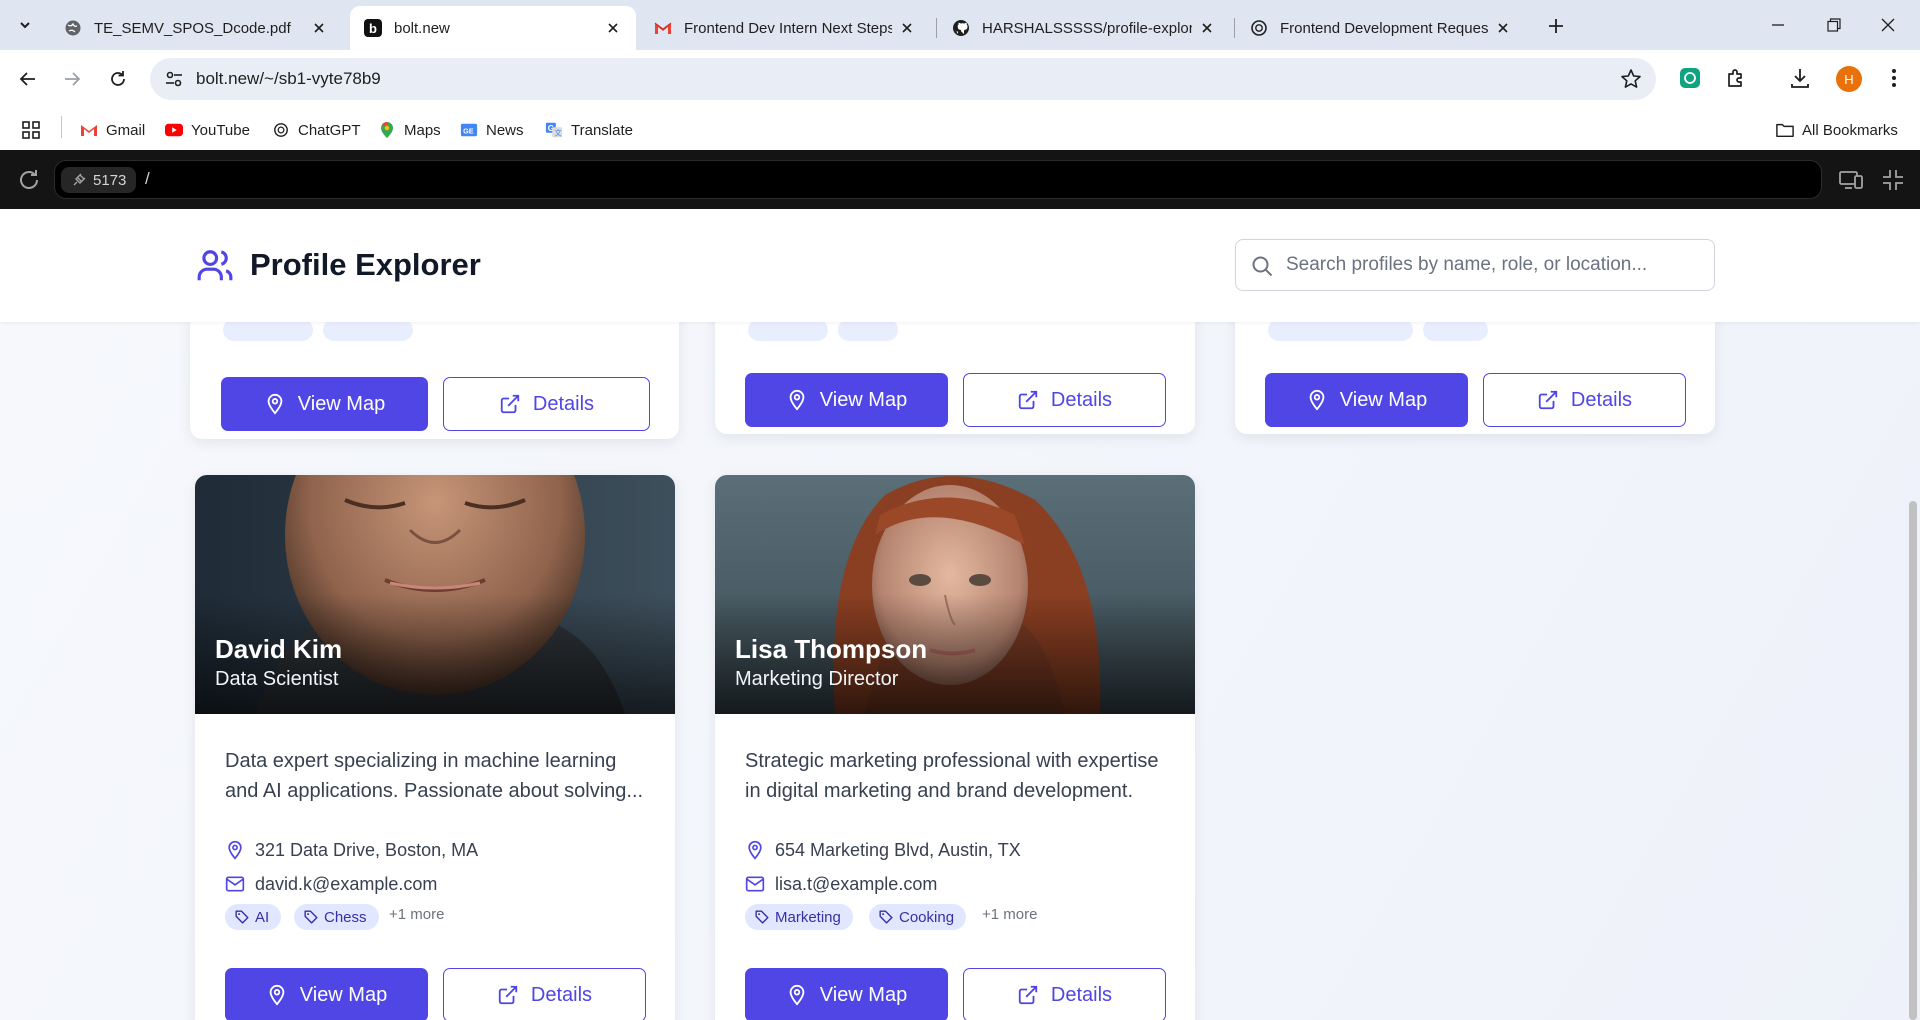  Describe the element at coordinates (373, 28) in the screenshot. I see `bolt-logo-icon: b` at that location.